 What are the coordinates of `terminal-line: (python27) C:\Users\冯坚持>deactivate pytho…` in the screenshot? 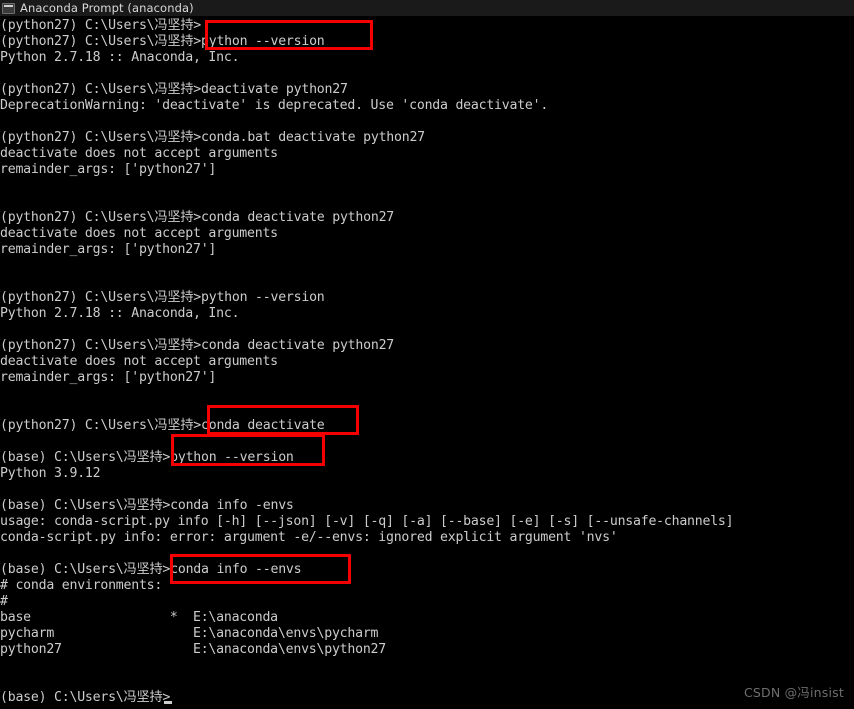 It's located at (174, 89).